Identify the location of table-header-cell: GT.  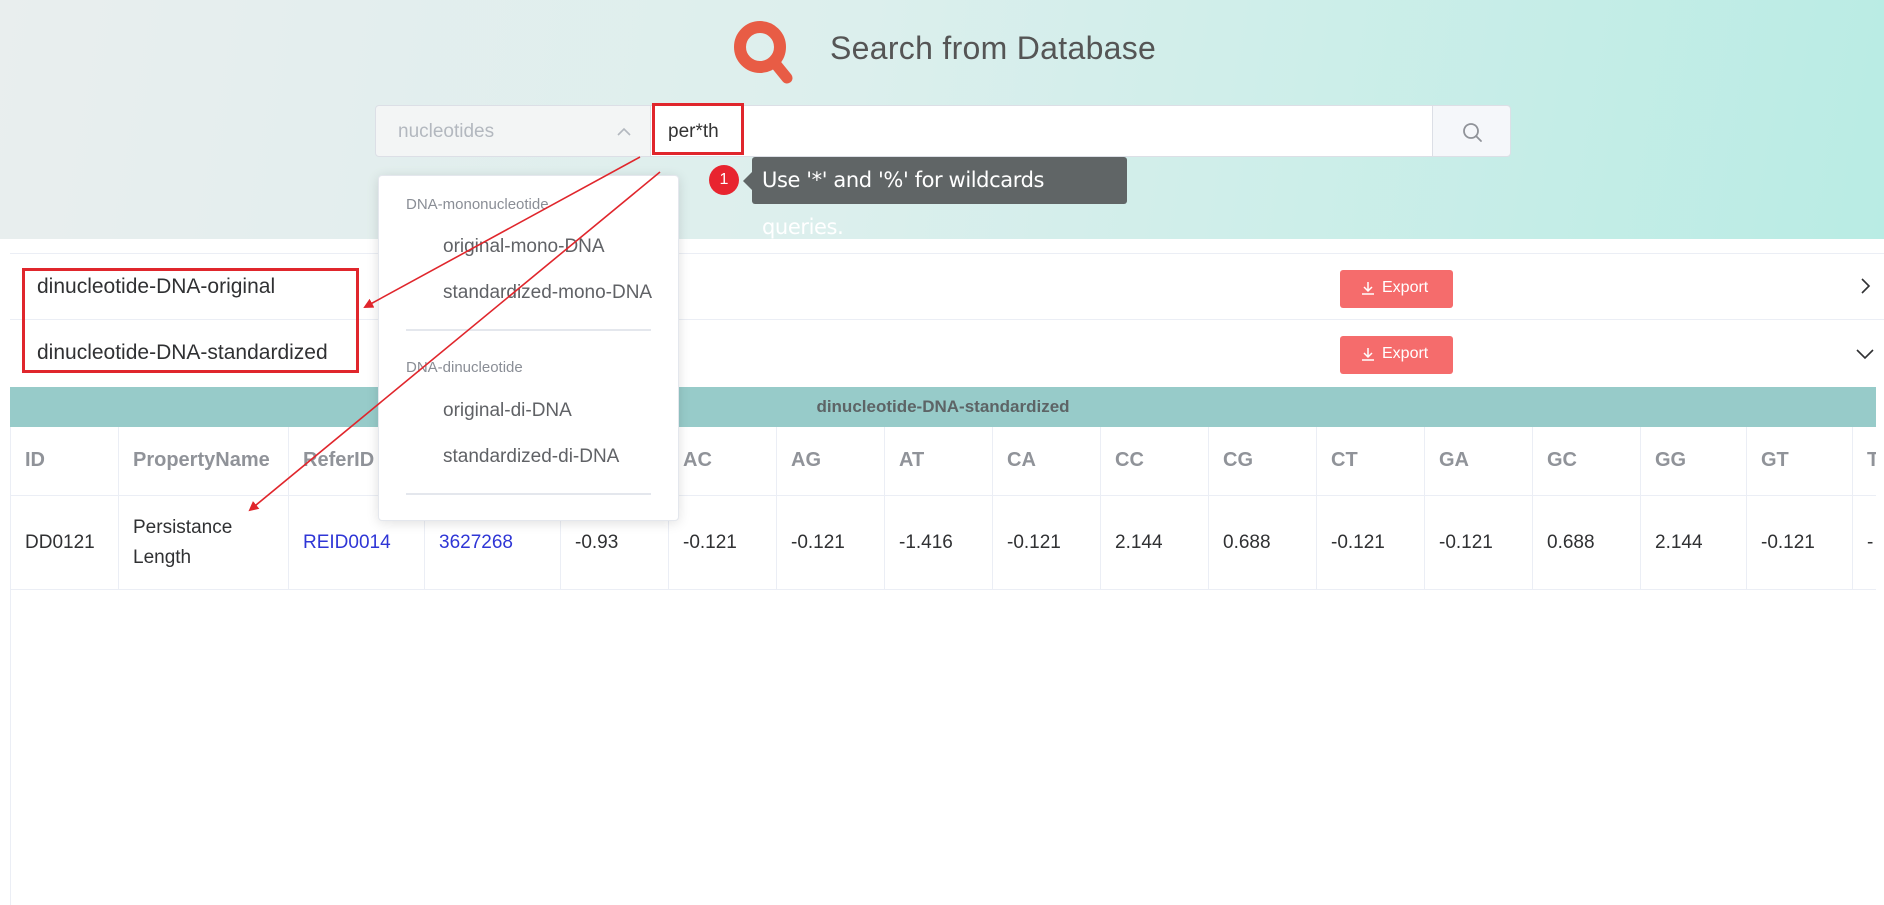
(1800, 461).